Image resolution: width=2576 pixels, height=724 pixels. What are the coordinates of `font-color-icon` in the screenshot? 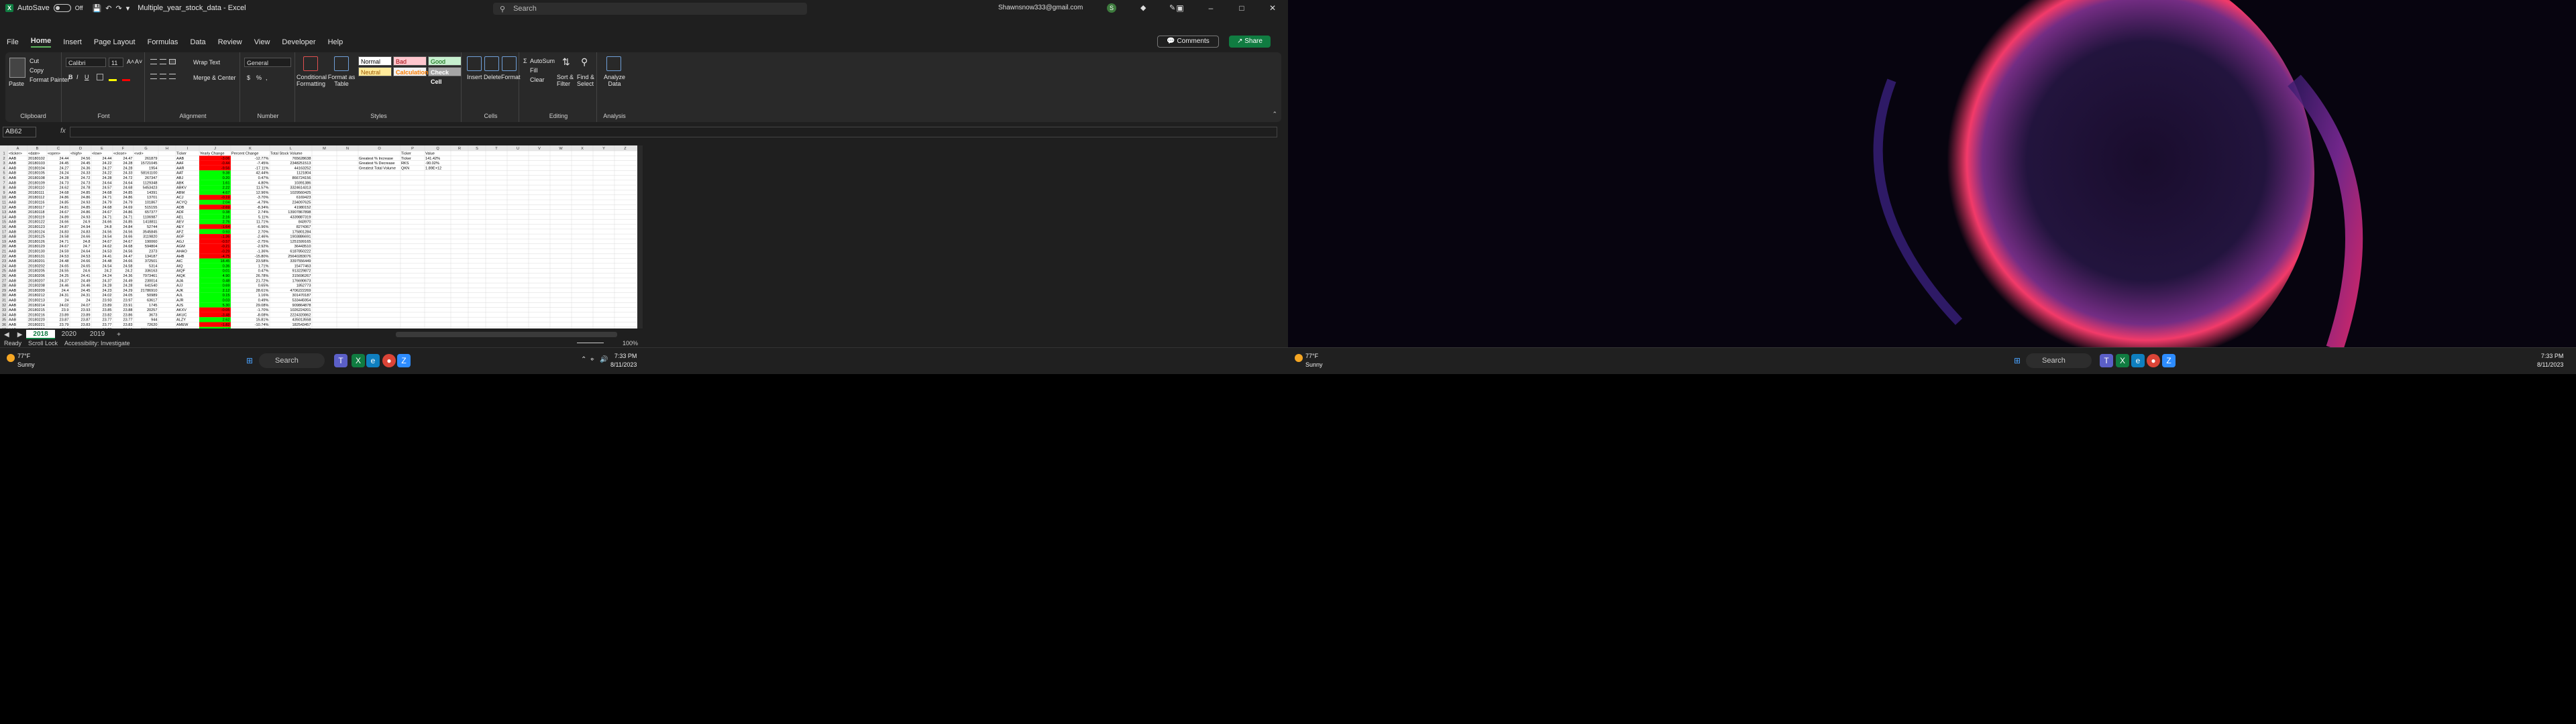 It's located at (126, 80).